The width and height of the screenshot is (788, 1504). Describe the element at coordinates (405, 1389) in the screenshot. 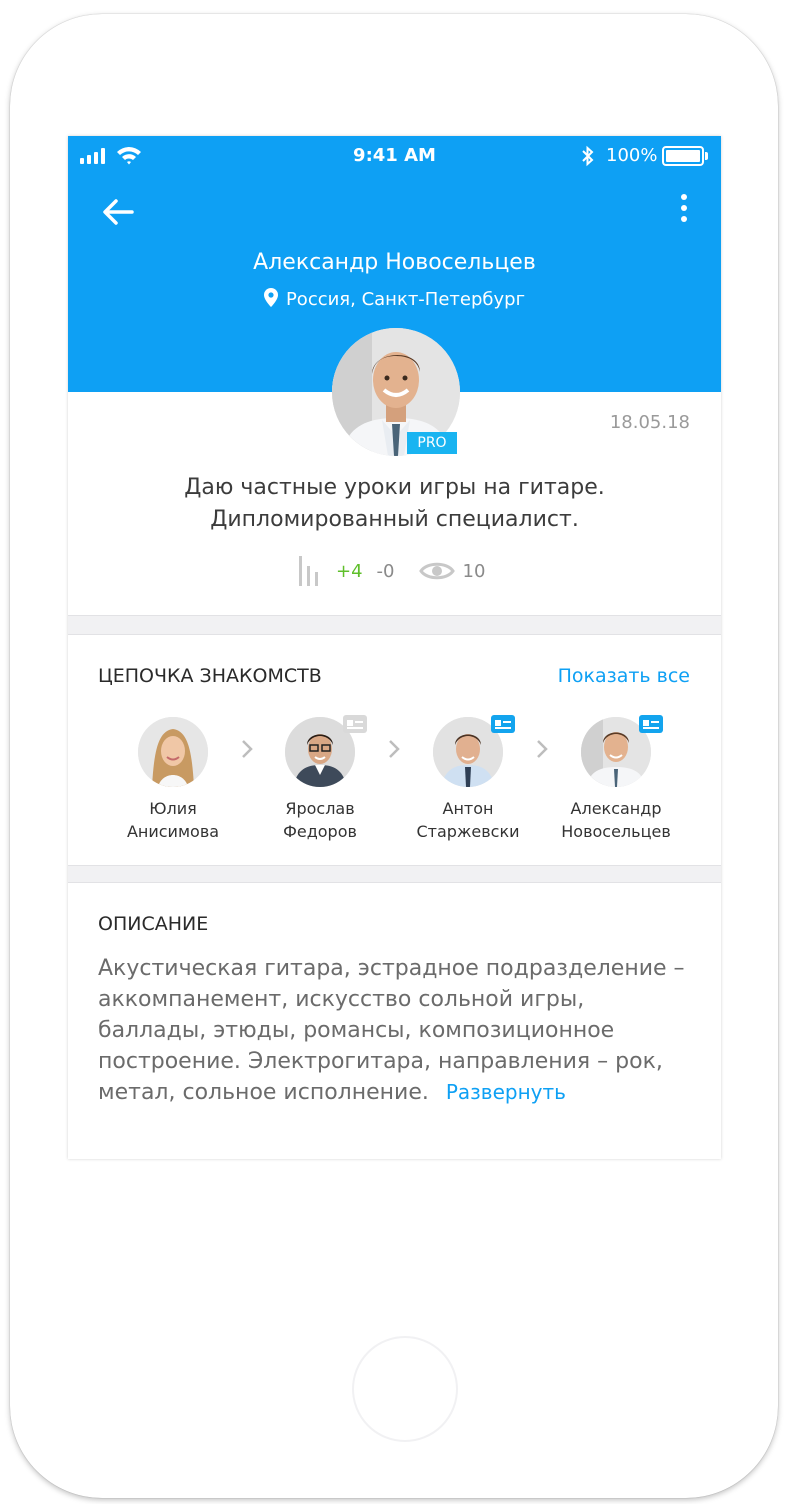

I see `home-button` at that location.